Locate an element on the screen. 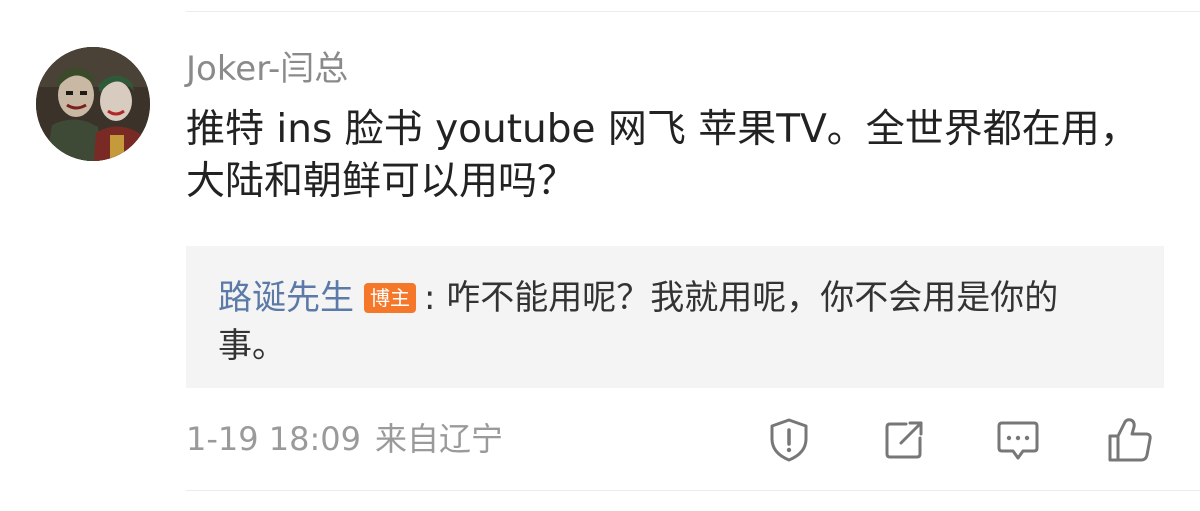 The height and width of the screenshot is (511, 1200). avatar is located at coordinates (93, 104).